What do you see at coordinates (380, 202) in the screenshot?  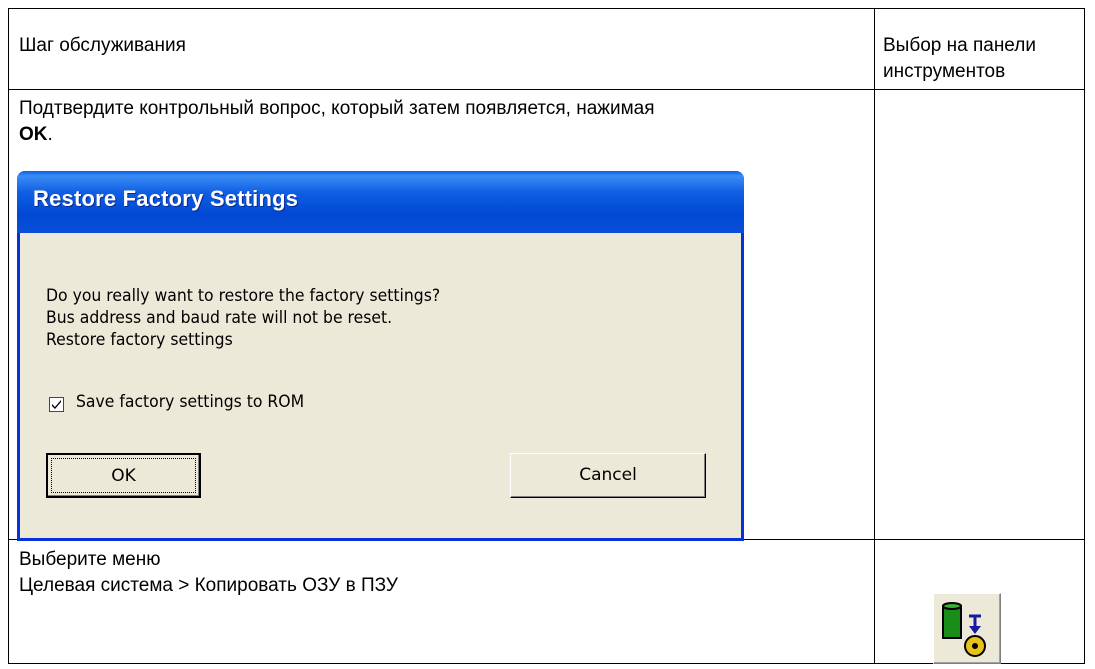 I see `dialog-title-bar: Restore Factory Settings` at bounding box center [380, 202].